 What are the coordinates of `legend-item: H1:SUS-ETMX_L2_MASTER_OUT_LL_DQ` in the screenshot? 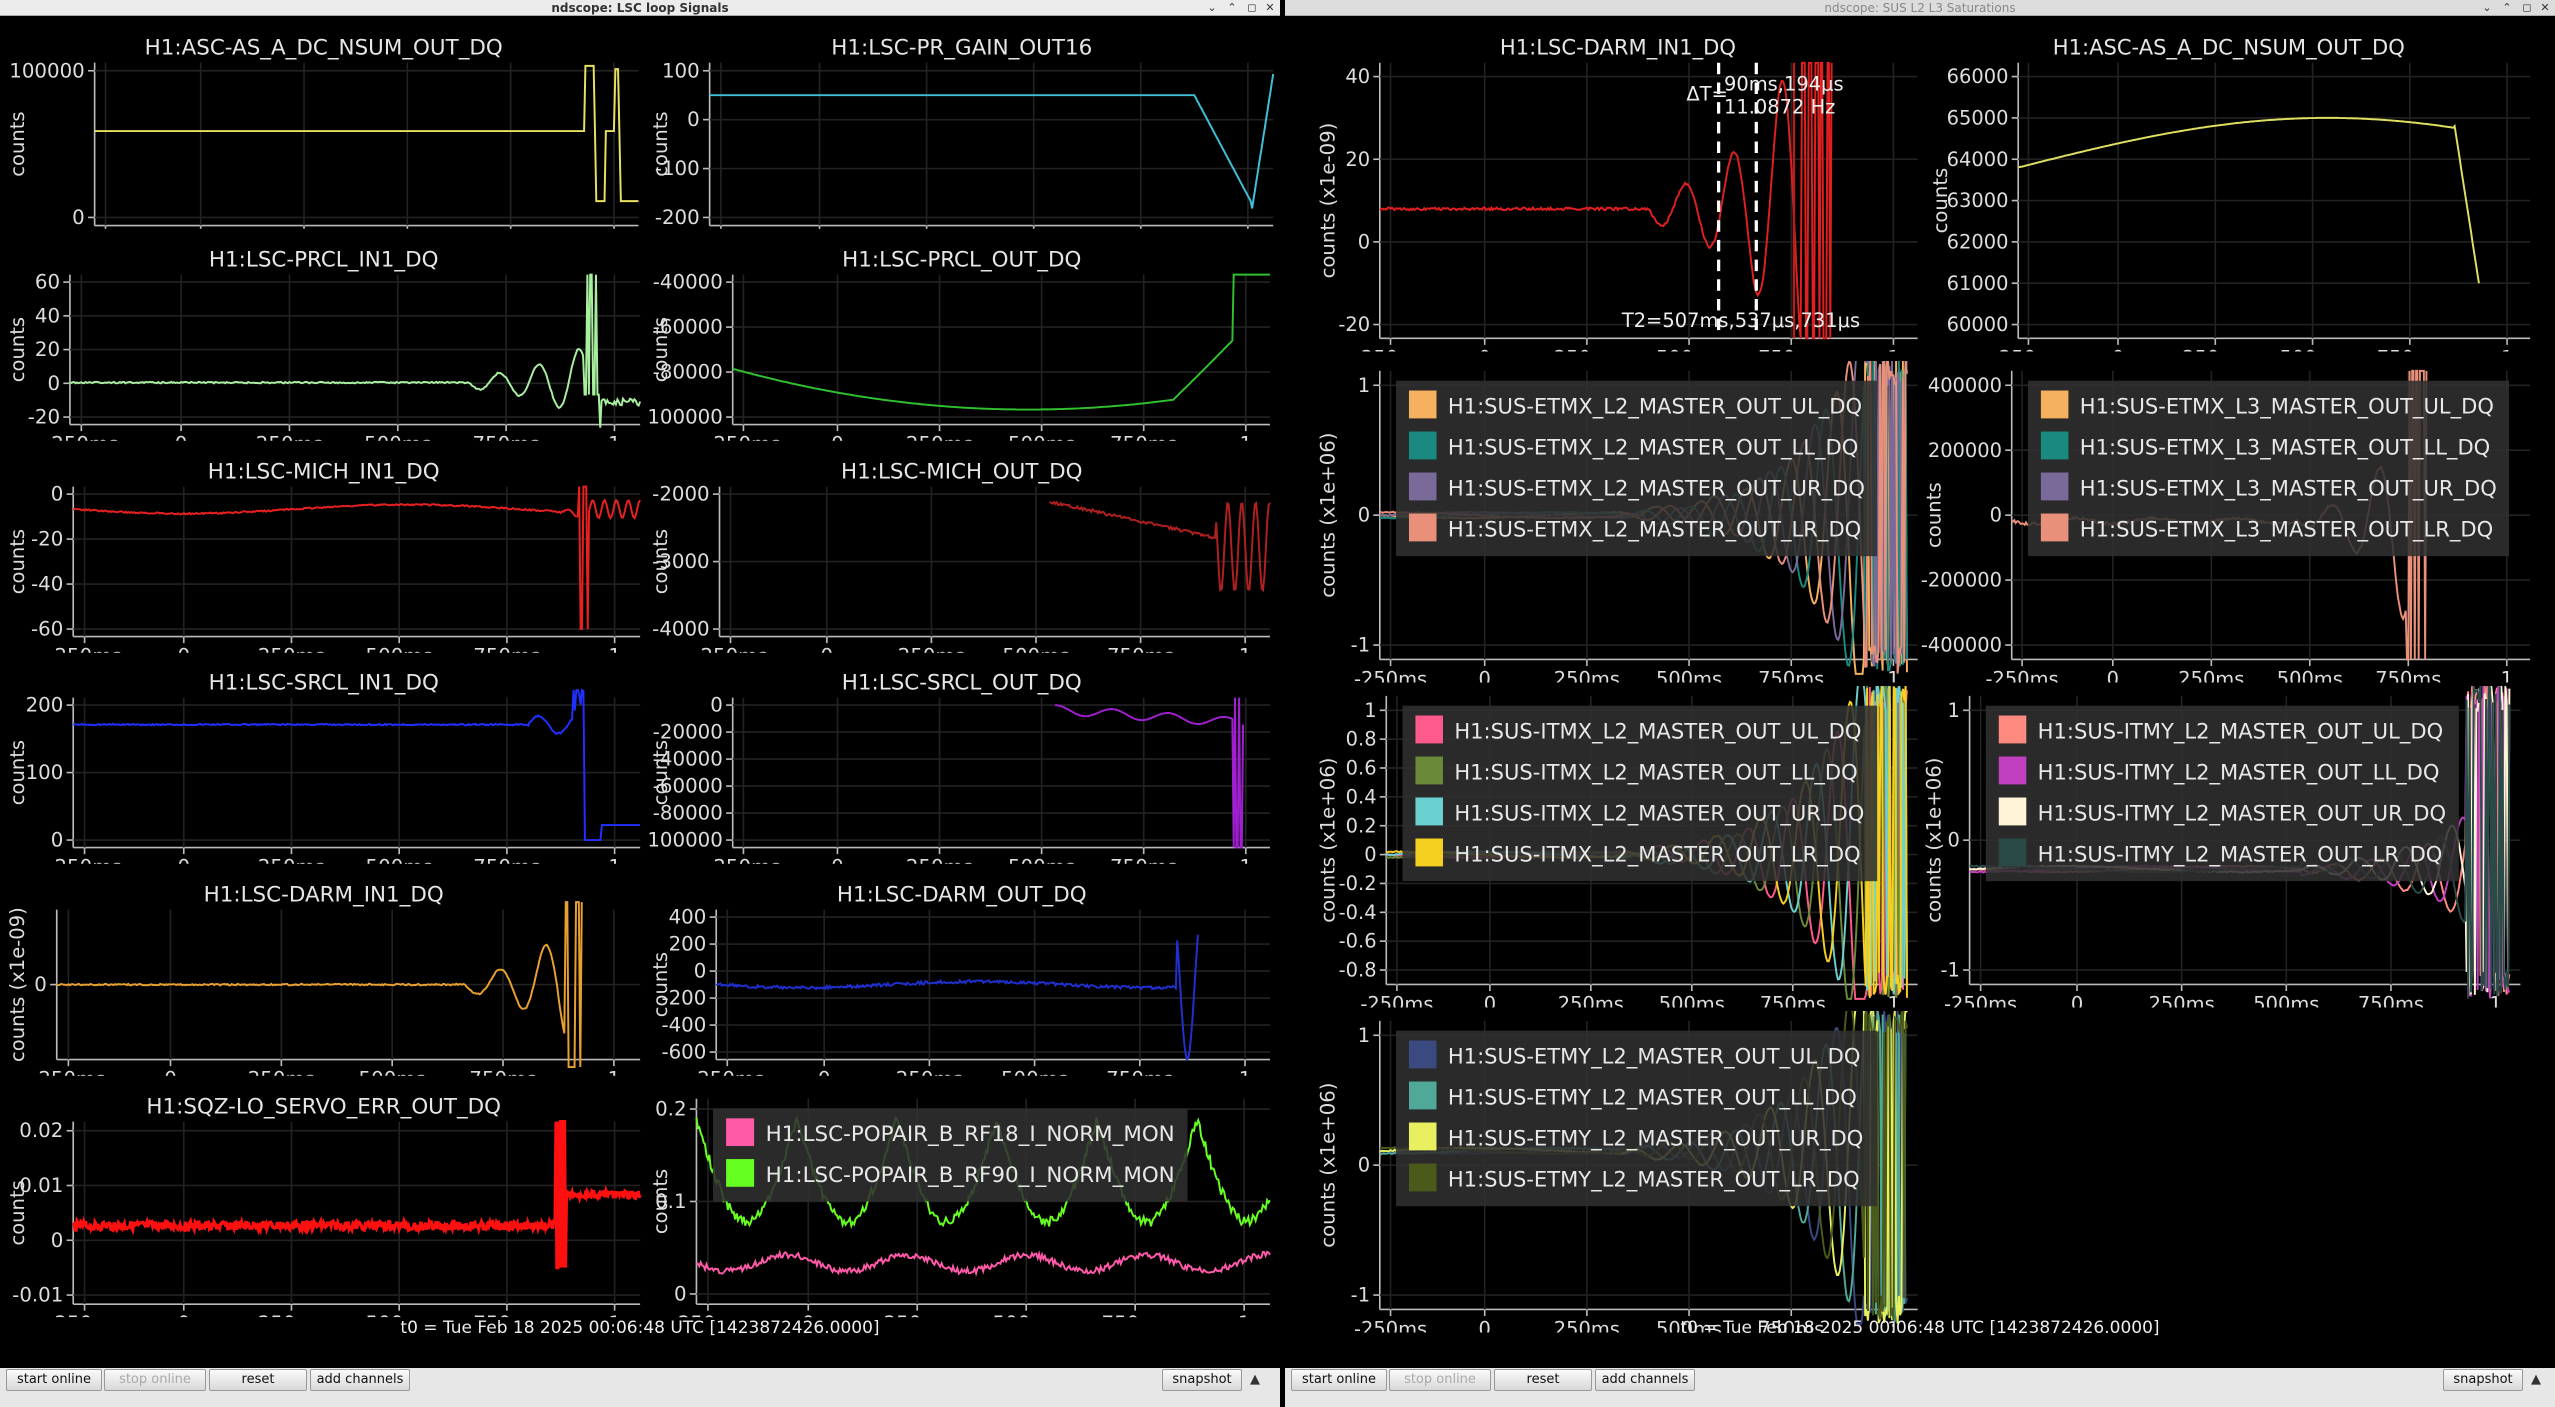 It's located at (1636, 448).